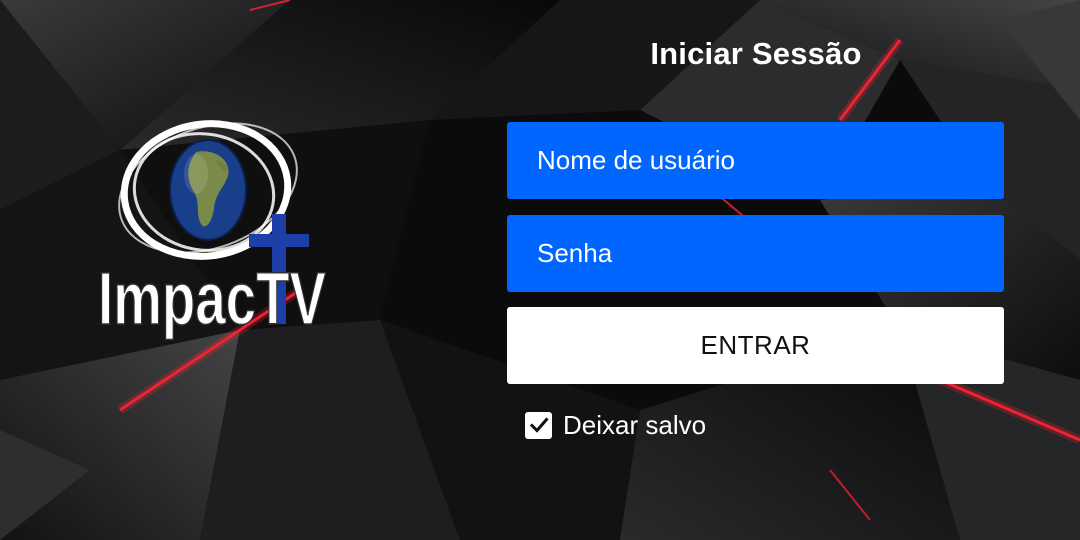  I want to click on remember-me-checkbox: Deixar salvo, so click(615, 425).